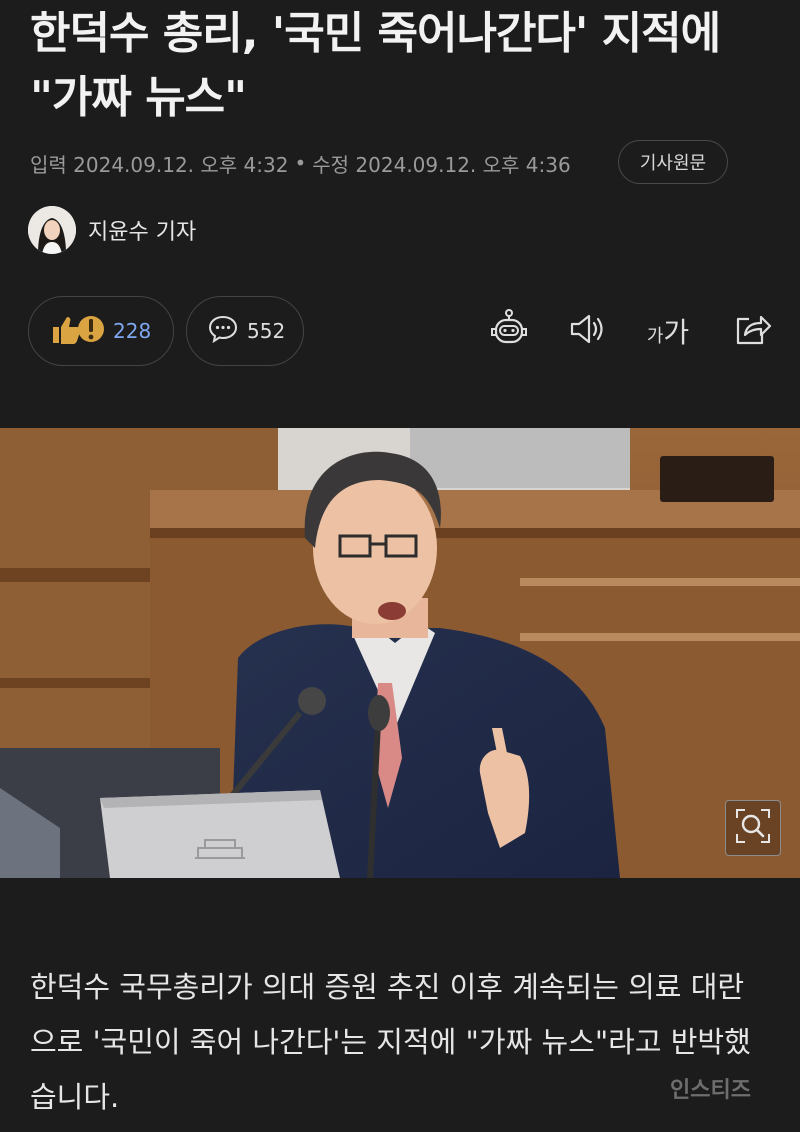  What do you see at coordinates (142, 232) in the screenshot?
I see `author-name: 지윤수 기자` at bounding box center [142, 232].